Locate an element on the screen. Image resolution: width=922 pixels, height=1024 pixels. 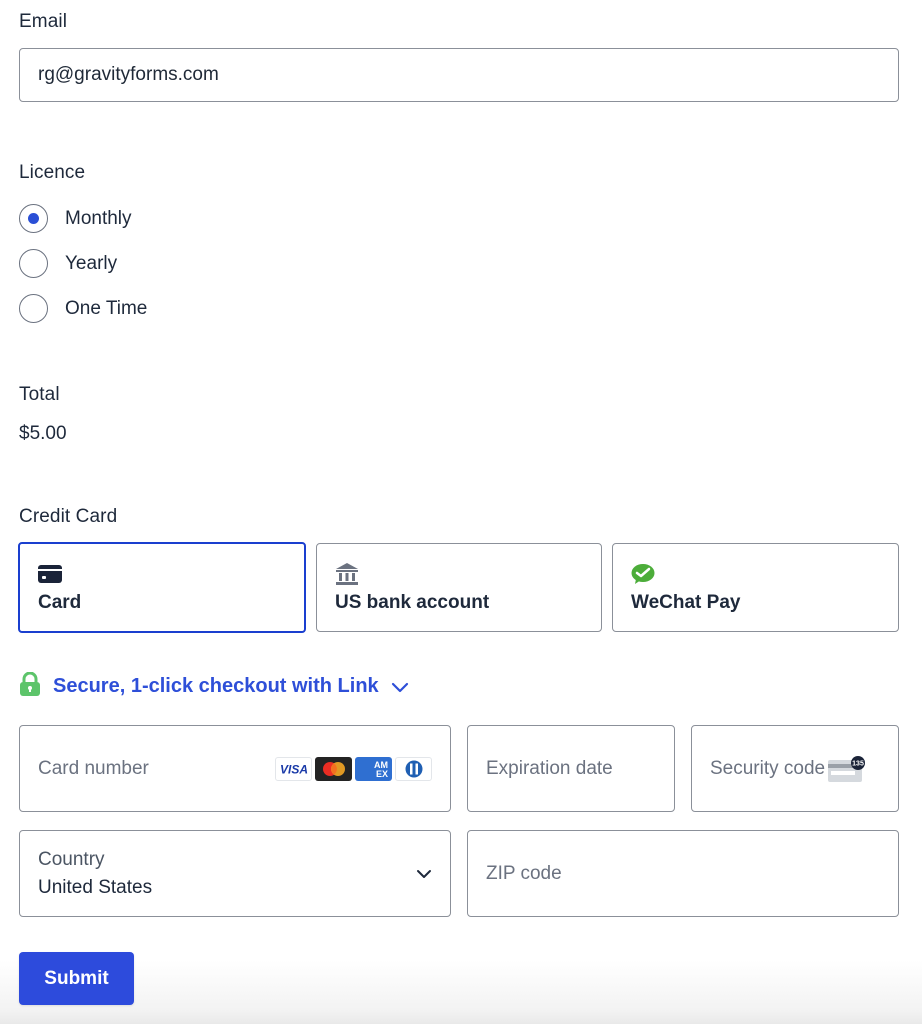
amex-icon: AM EX is located at coordinates (373, 768).